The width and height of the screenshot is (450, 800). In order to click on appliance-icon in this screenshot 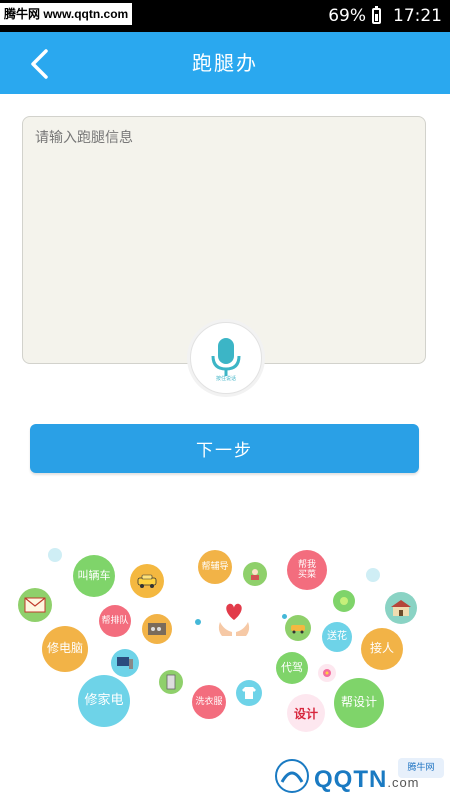, I will do `click(171, 682)`.